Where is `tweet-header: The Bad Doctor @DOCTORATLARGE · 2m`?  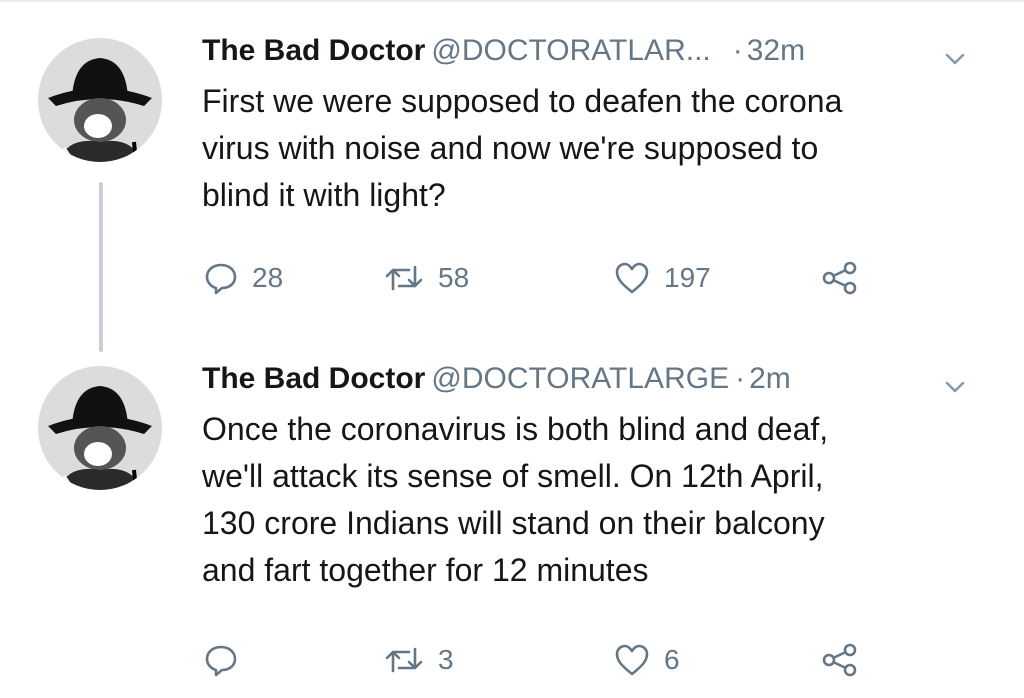
tweet-header: The Bad Doctor @DOCTORATLARGE · 2m is located at coordinates (601, 379).